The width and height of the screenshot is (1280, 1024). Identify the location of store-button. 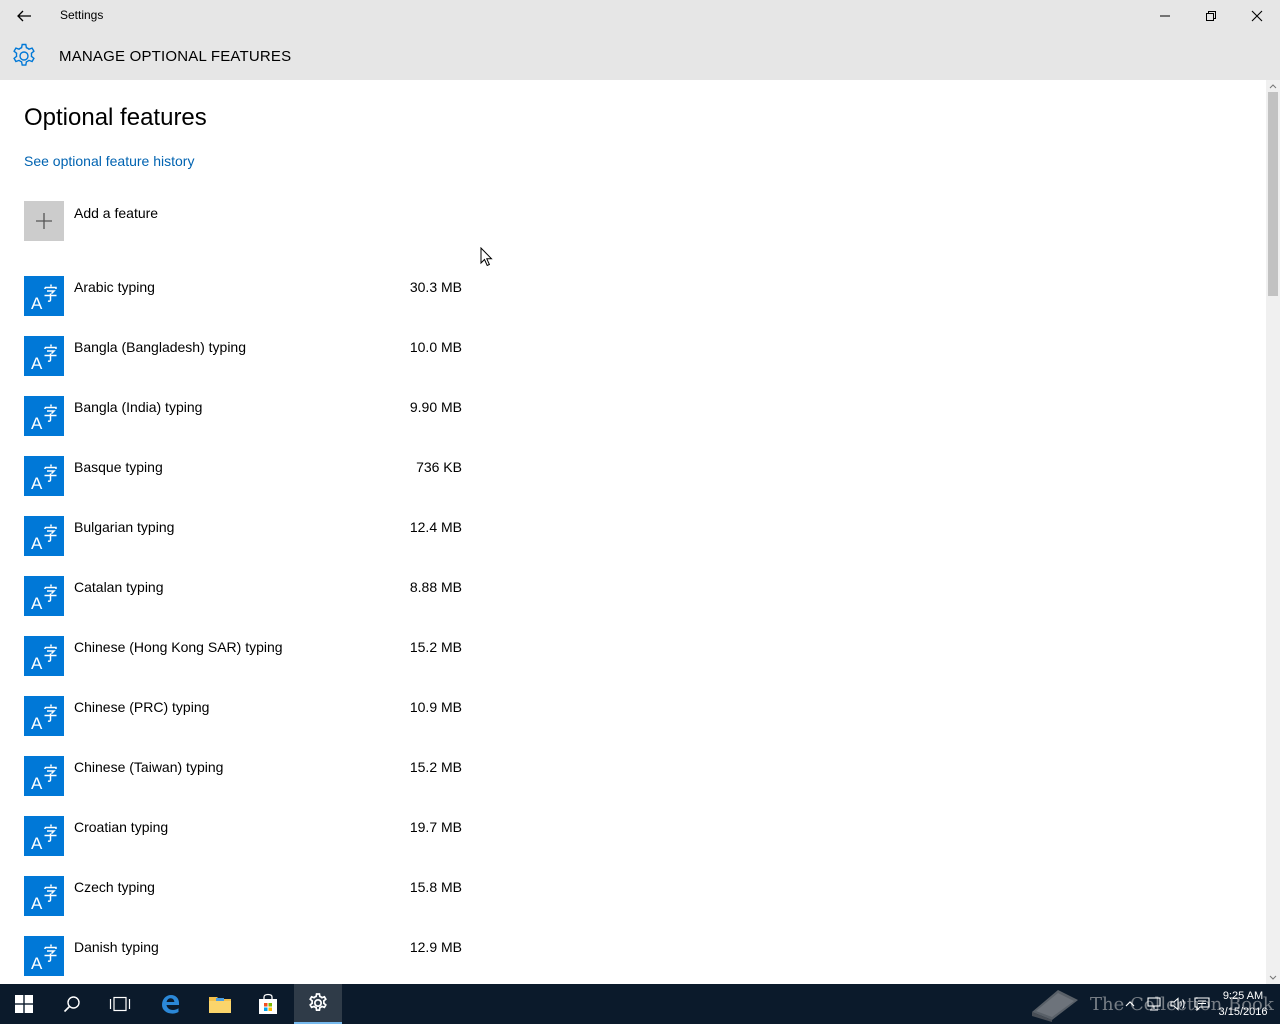
(268, 1004).